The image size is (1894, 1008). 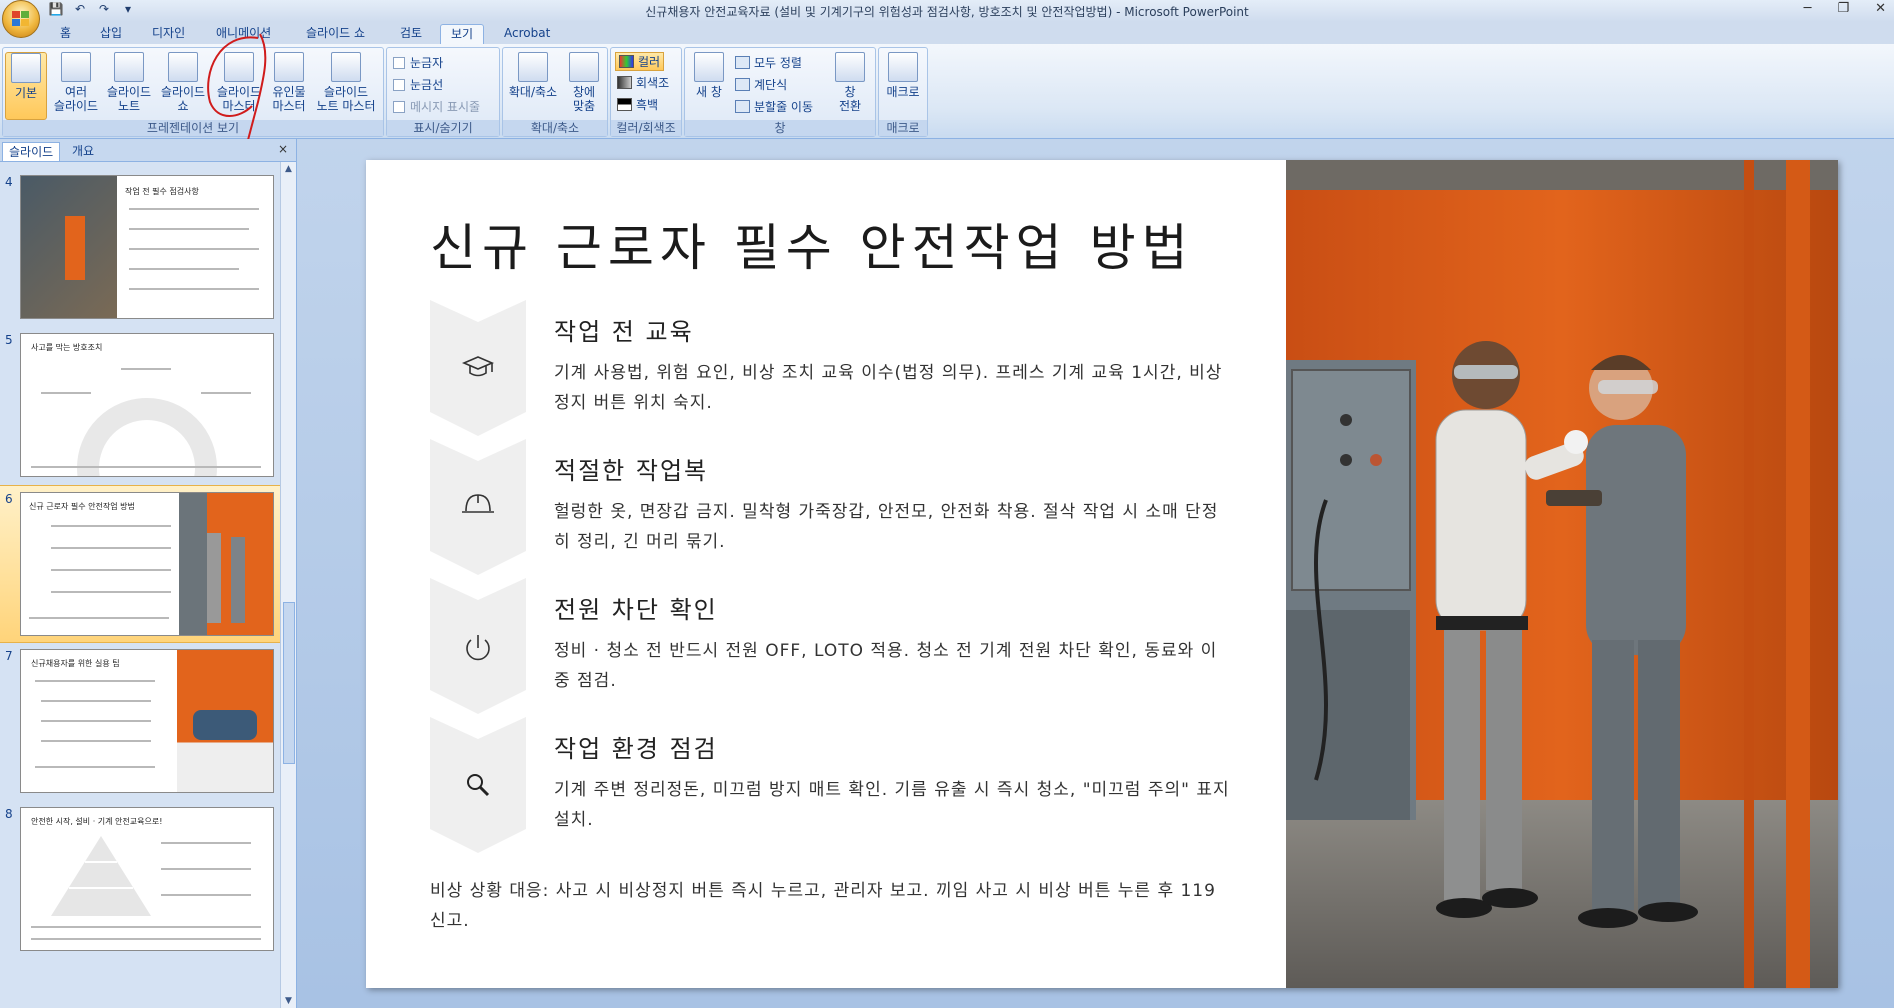 What do you see at coordinates (288, 585) in the screenshot?
I see `panel-scrollbar: ▲ ▼` at bounding box center [288, 585].